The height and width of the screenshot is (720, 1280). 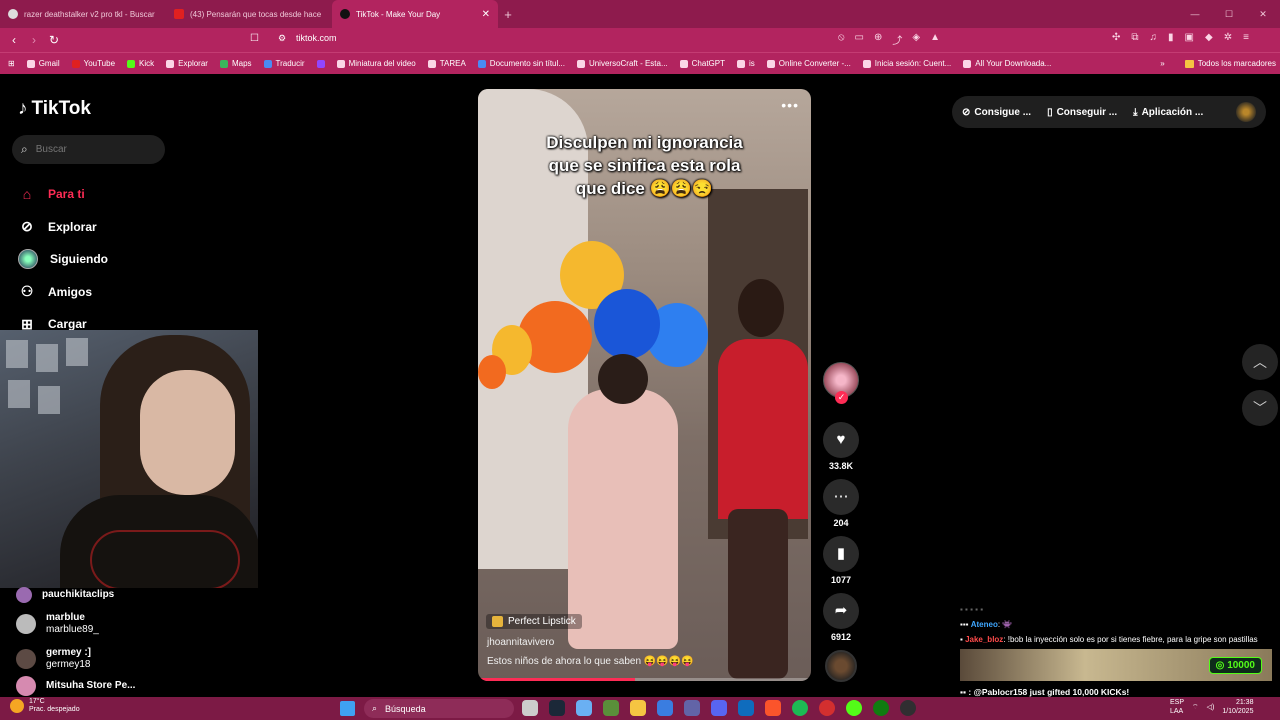 I want to click on video-progress-bar, so click(x=644, y=679).